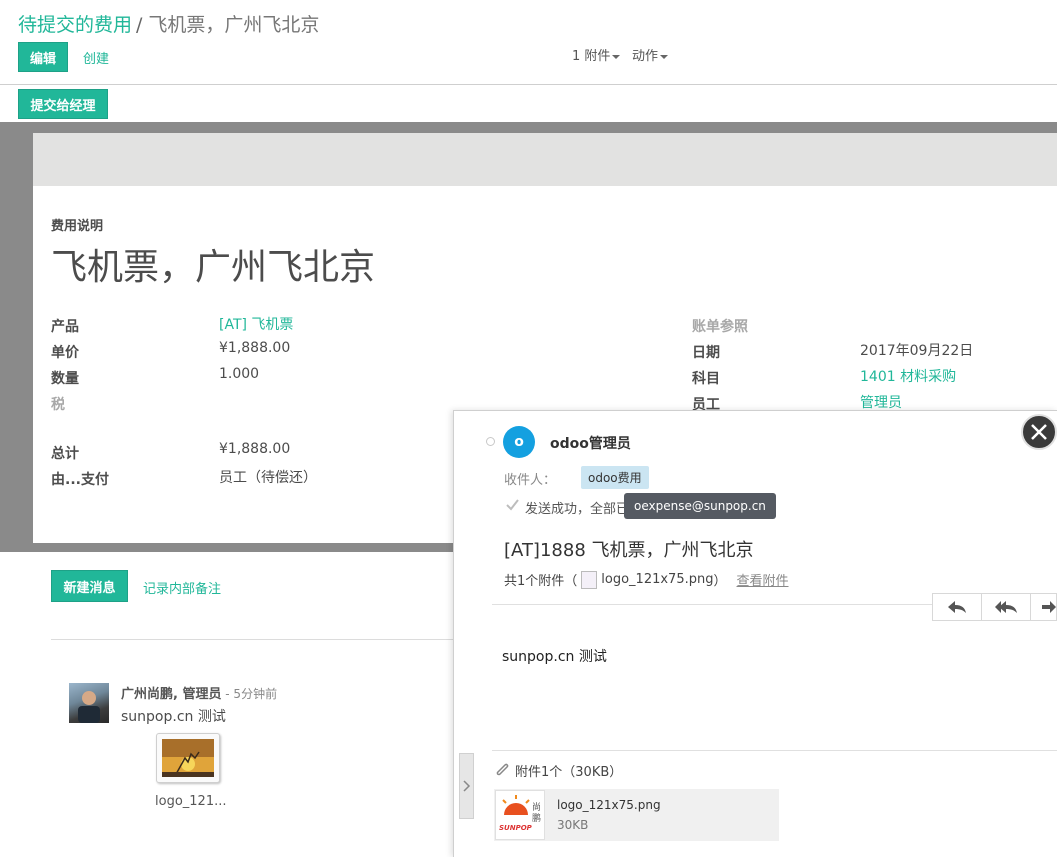 This screenshot has width=1057, height=857. Describe the element at coordinates (255, 348) in the screenshot. I see `unit-price-value: ¥1,888.00` at that location.